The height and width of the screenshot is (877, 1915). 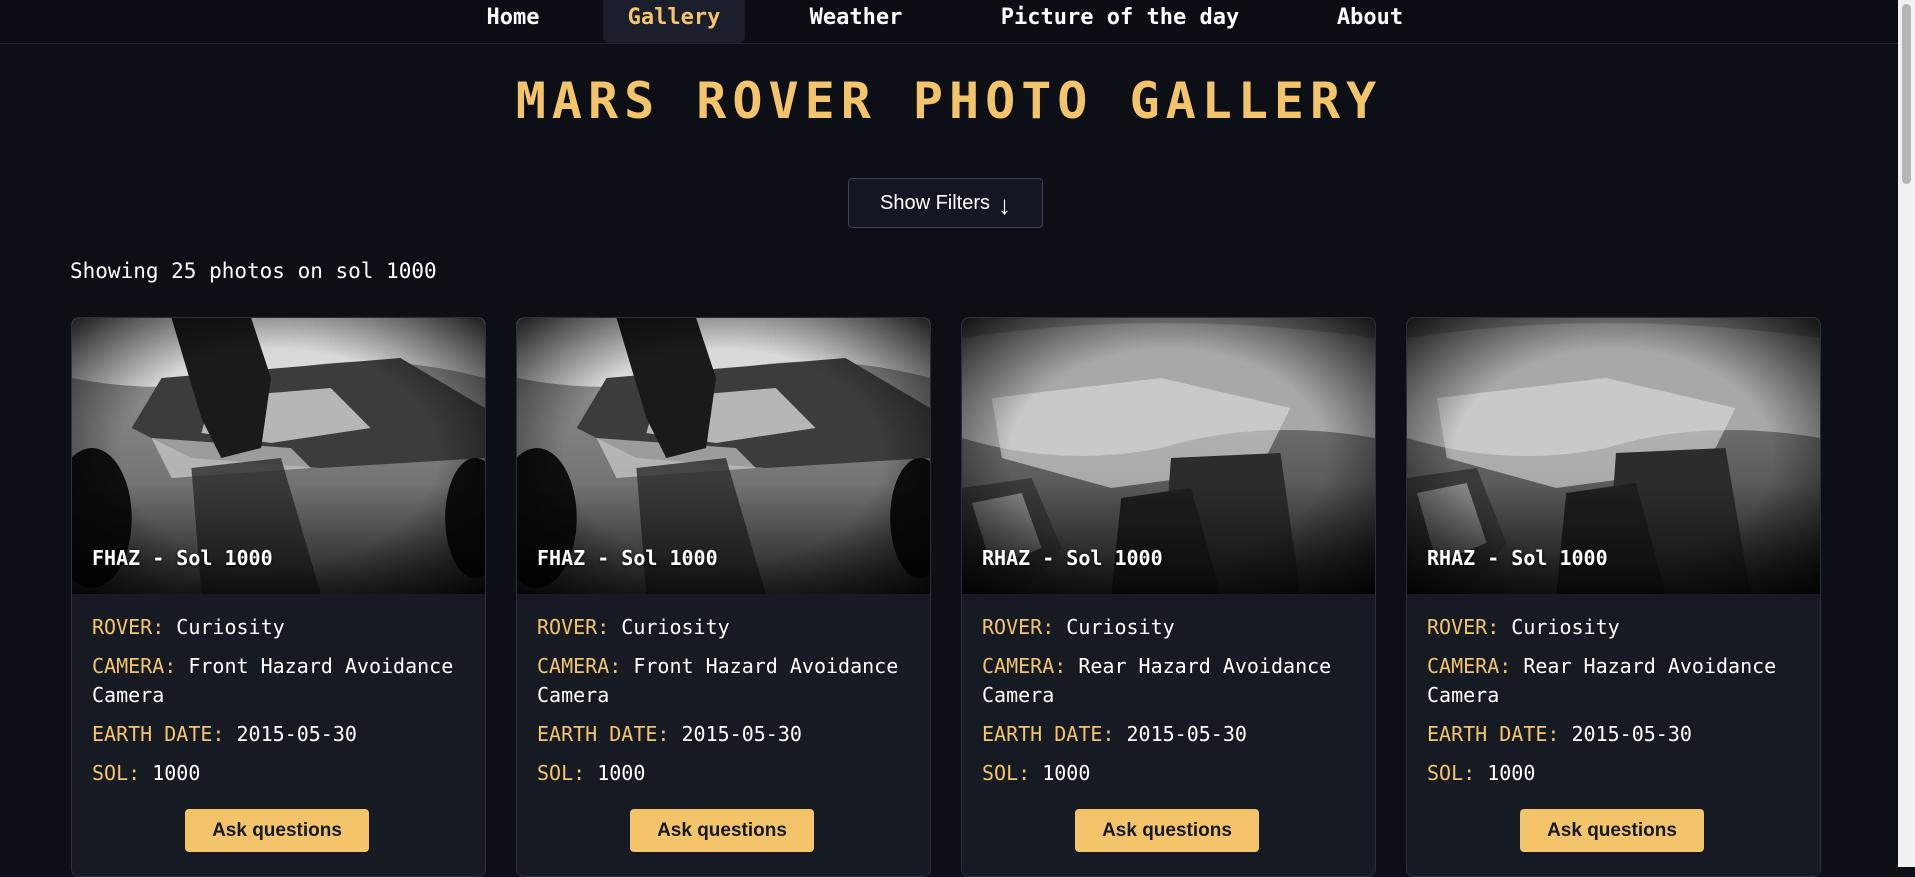 I want to click on vertical-scrollbar, so click(x=1906, y=433).